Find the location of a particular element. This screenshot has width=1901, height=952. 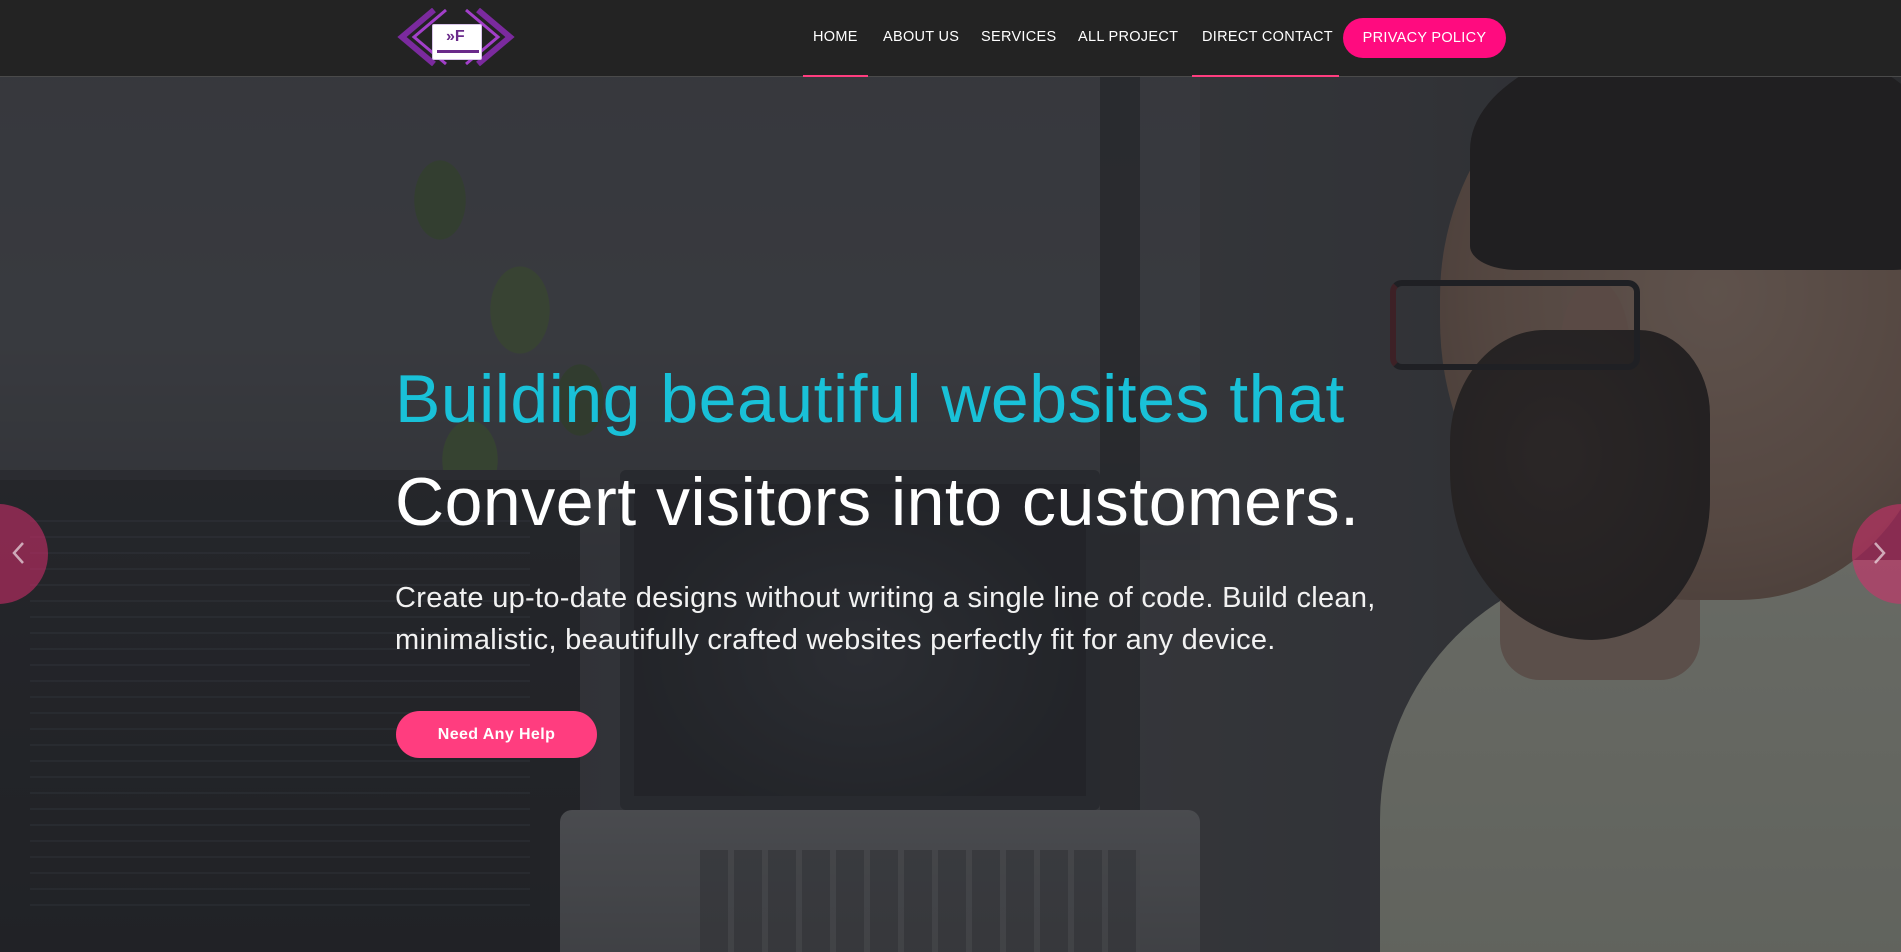

nav-item-services: SERVICES is located at coordinates (1018, 37).